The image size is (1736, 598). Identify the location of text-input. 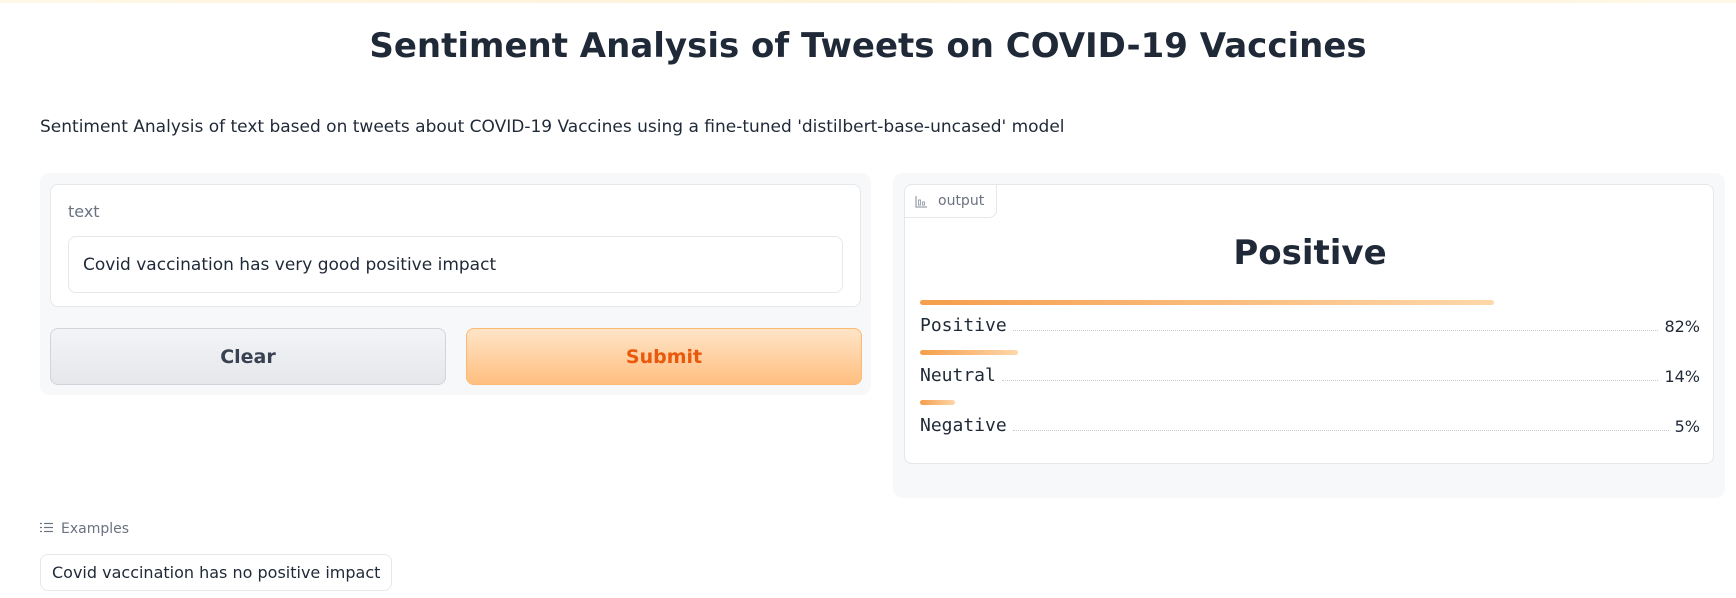
(455, 264).